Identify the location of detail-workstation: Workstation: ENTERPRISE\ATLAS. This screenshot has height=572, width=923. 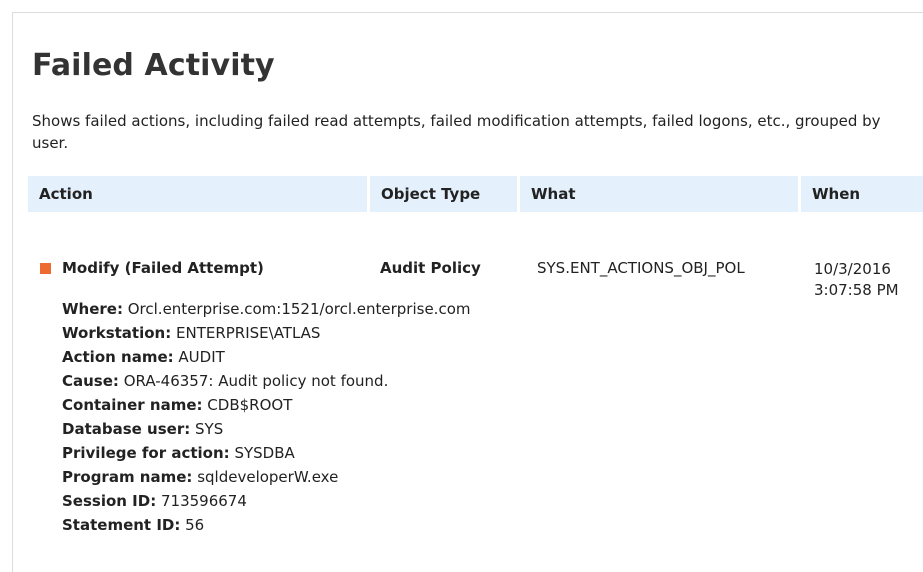
(191, 333).